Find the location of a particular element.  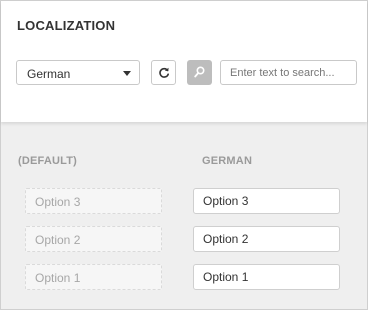

reset-button is located at coordinates (163, 72).